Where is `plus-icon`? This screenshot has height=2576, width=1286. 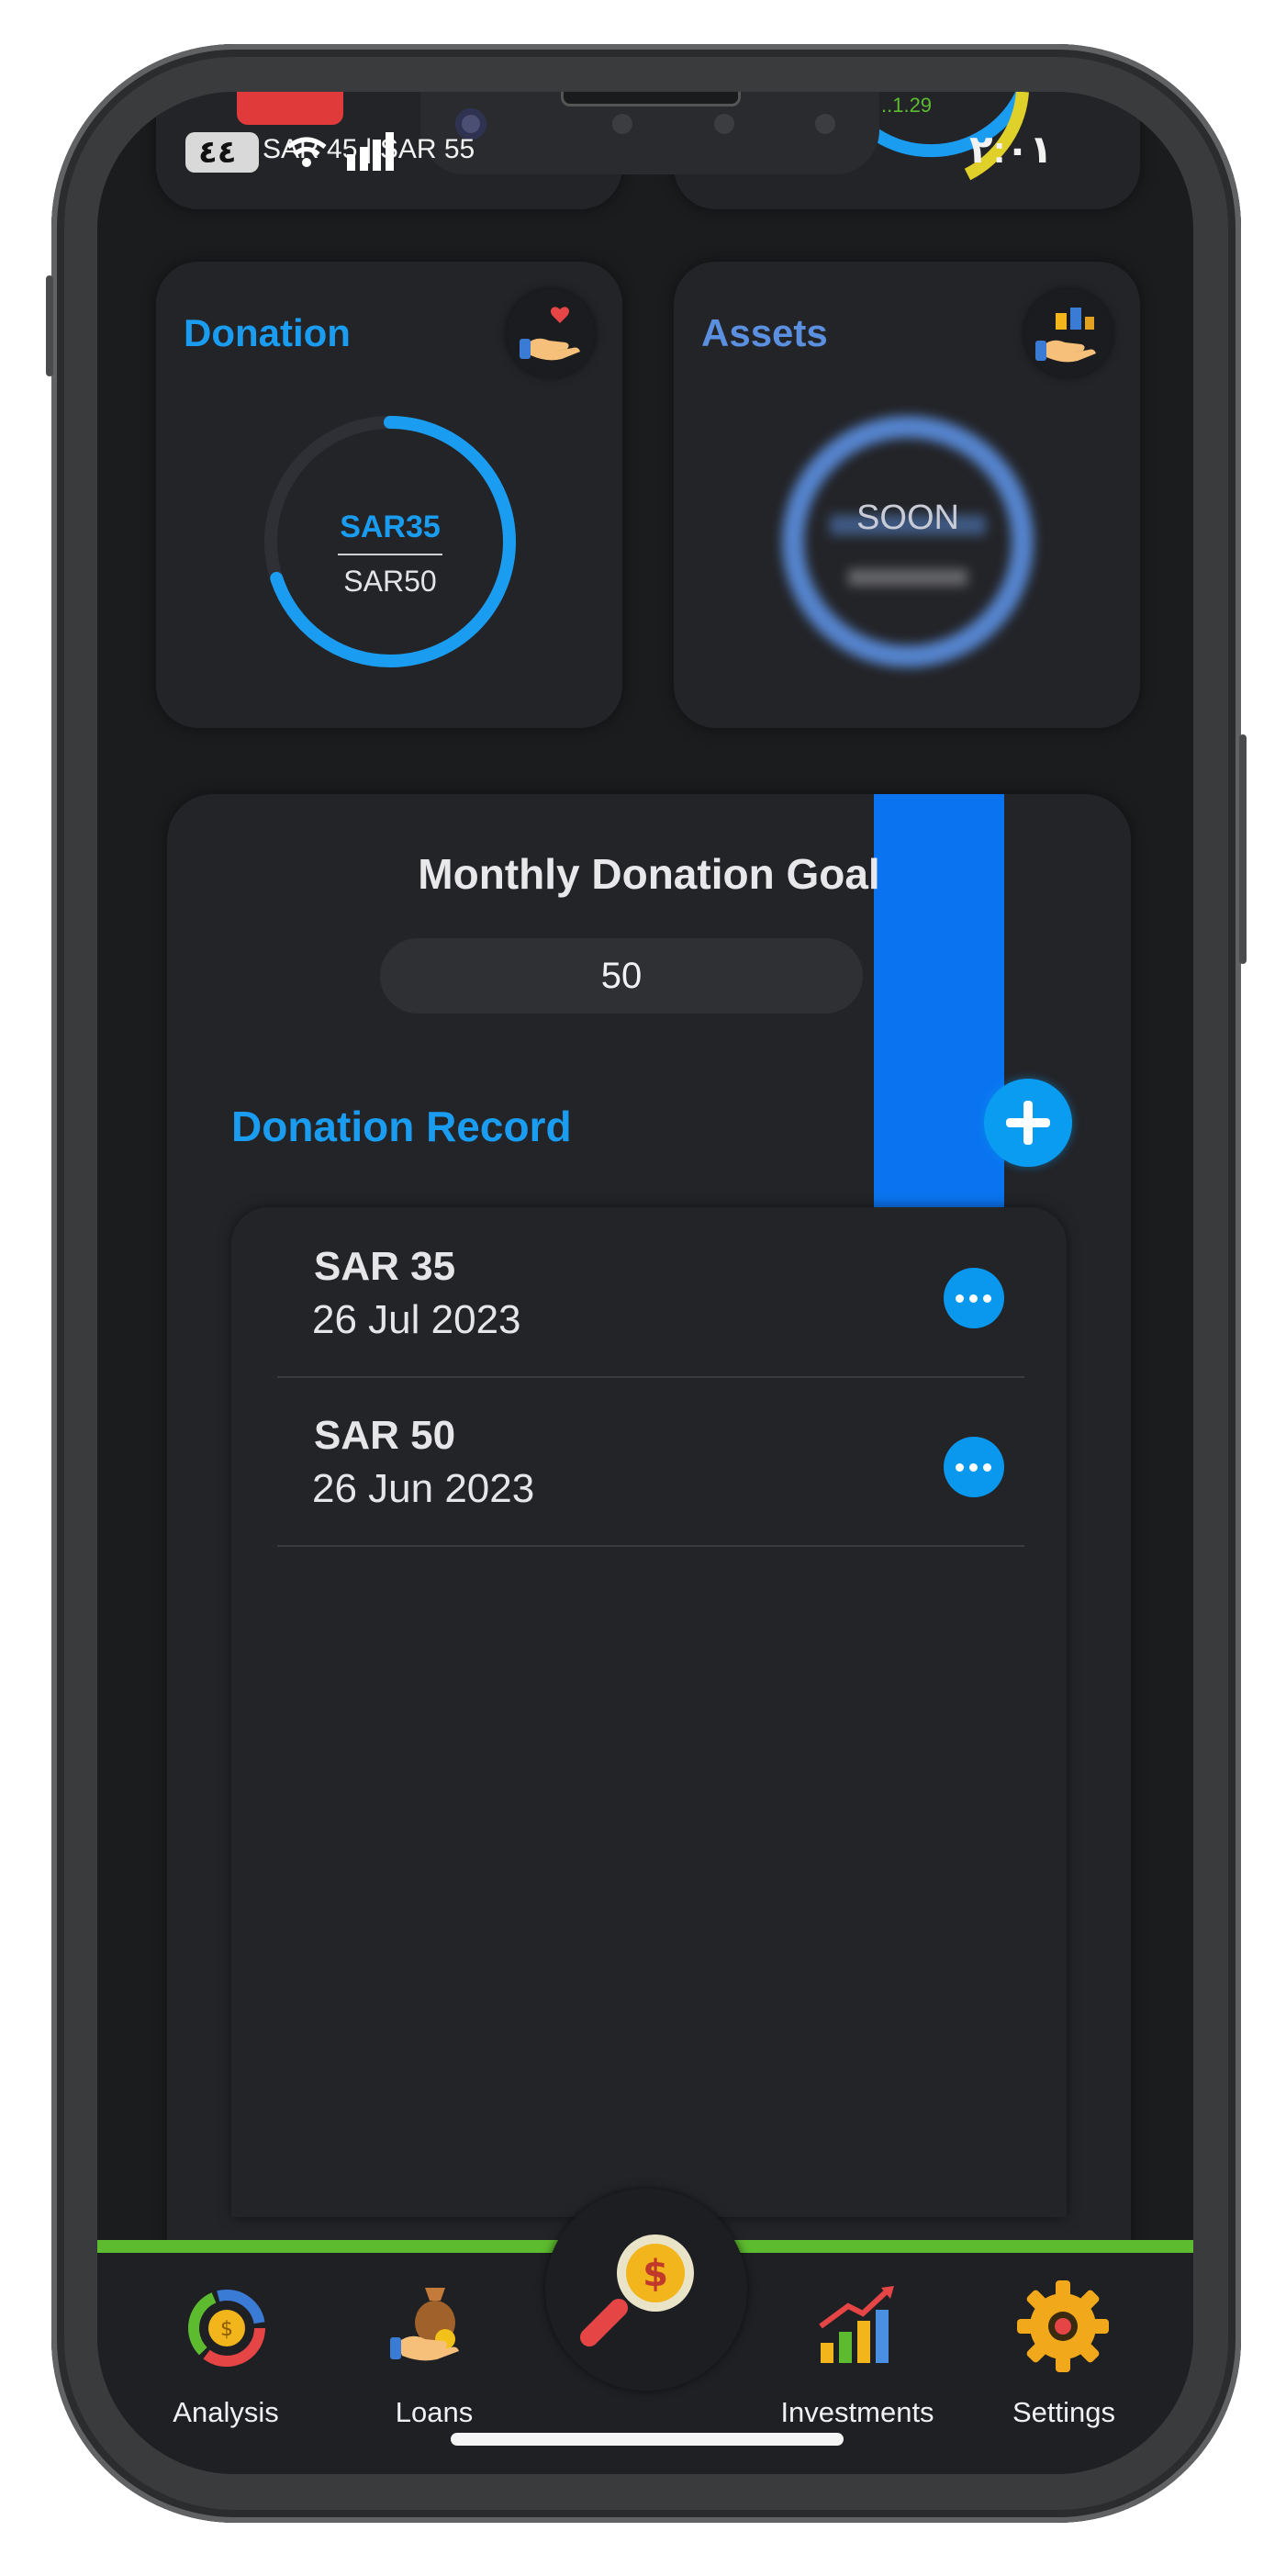
plus-icon is located at coordinates (1028, 1123).